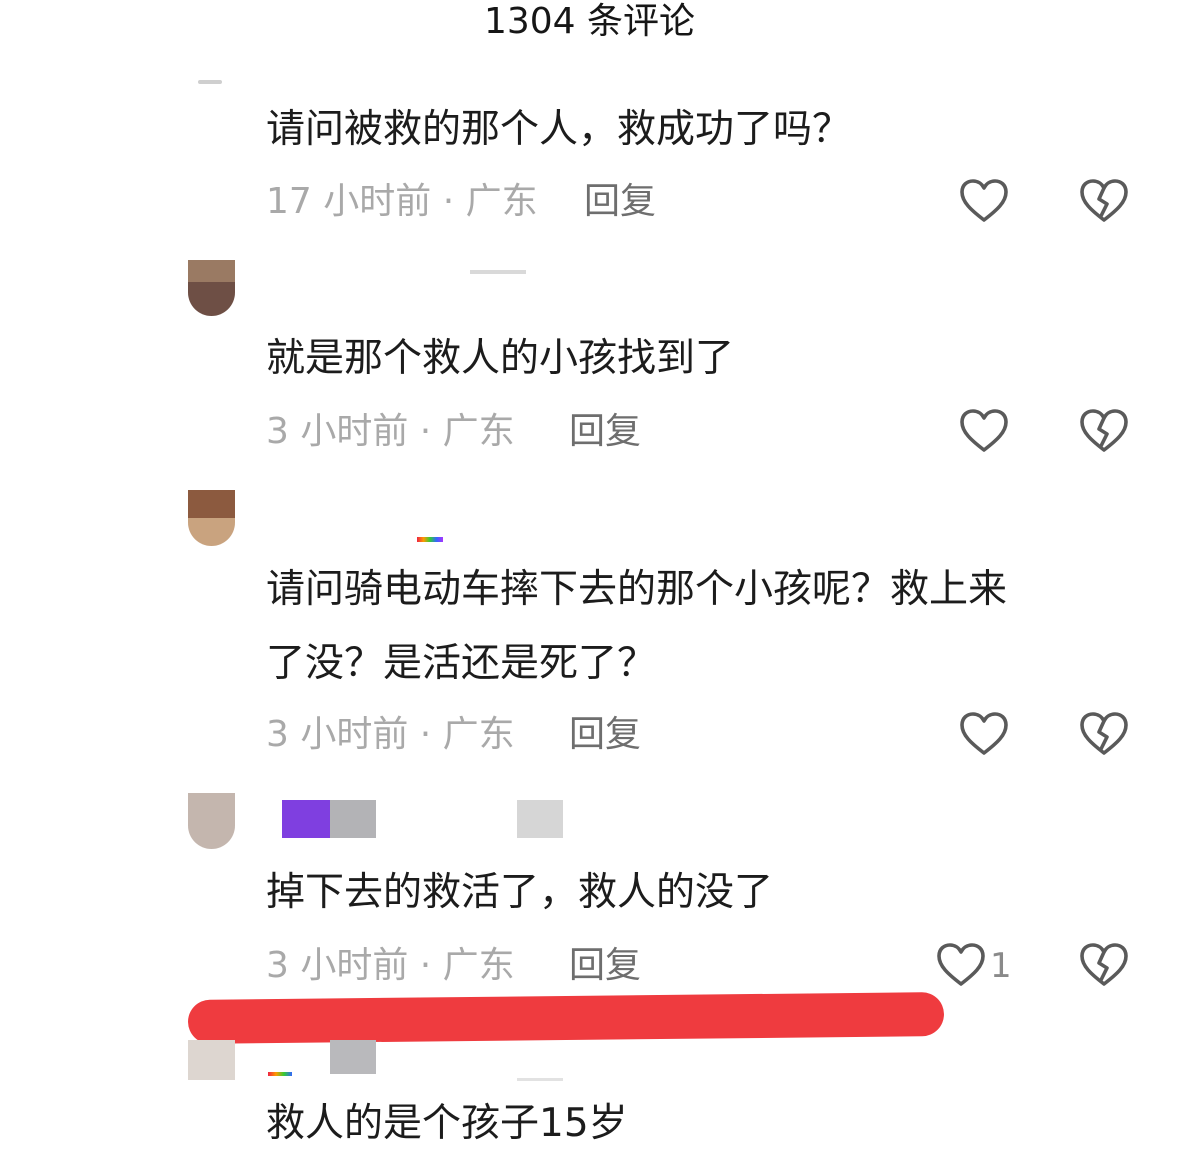 This screenshot has width=1179, height=1161. What do you see at coordinates (461, 663) in the screenshot?
I see `comment-text: 了没？是活还是死了？` at bounding box center [461, 663].